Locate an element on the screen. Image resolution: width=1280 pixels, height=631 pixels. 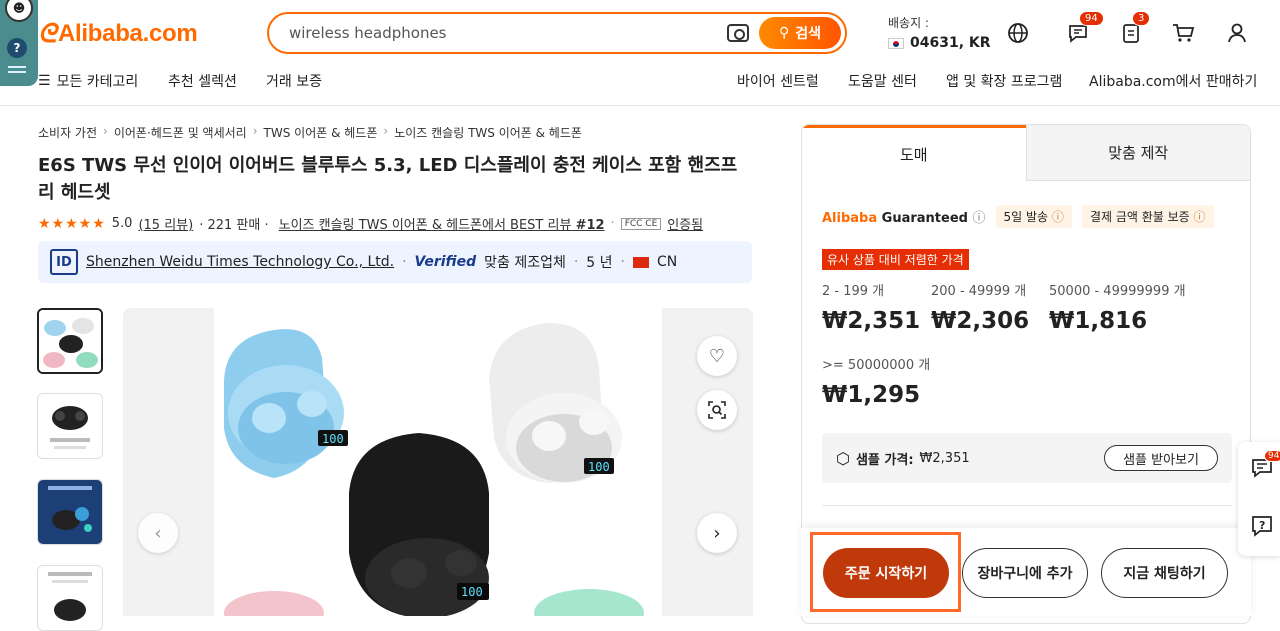
refund-guarantee-badge: 결제 금액 환불 보증 ⓘ is located at coordinates (1147, 216).